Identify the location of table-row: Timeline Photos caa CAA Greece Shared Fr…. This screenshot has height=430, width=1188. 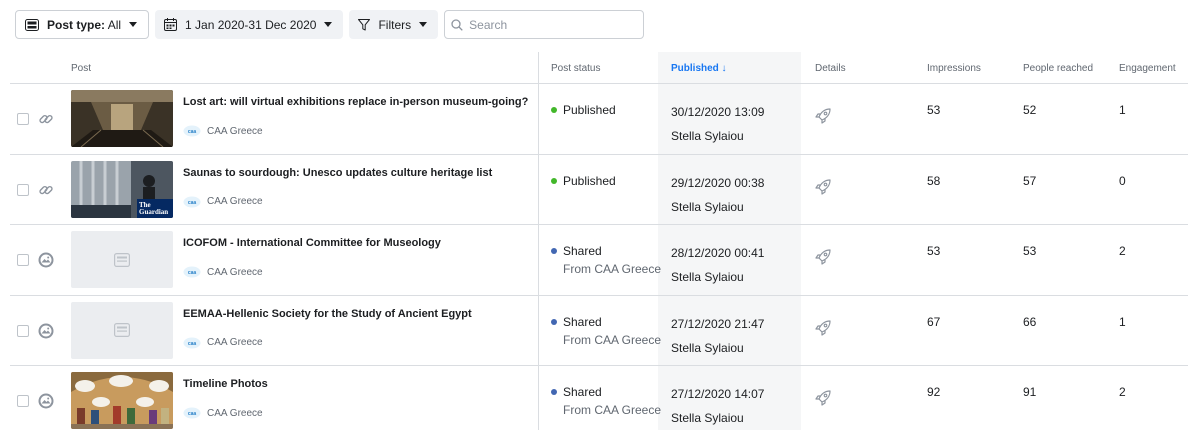
(599, 398).